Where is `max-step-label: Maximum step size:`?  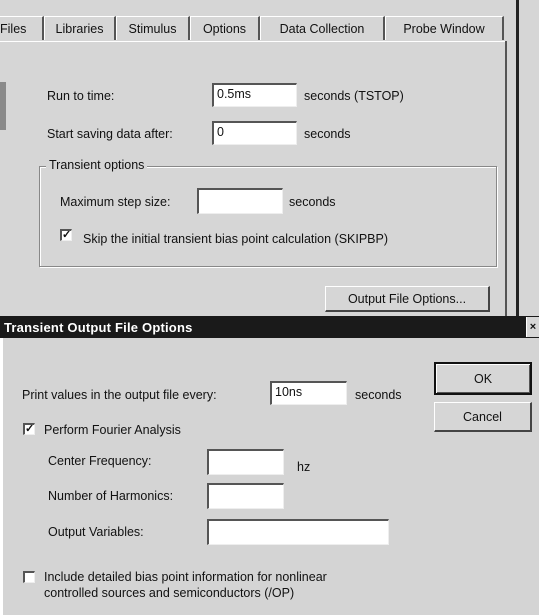 max-step-label: Maximum step size: is located at coordinates (115, 202).